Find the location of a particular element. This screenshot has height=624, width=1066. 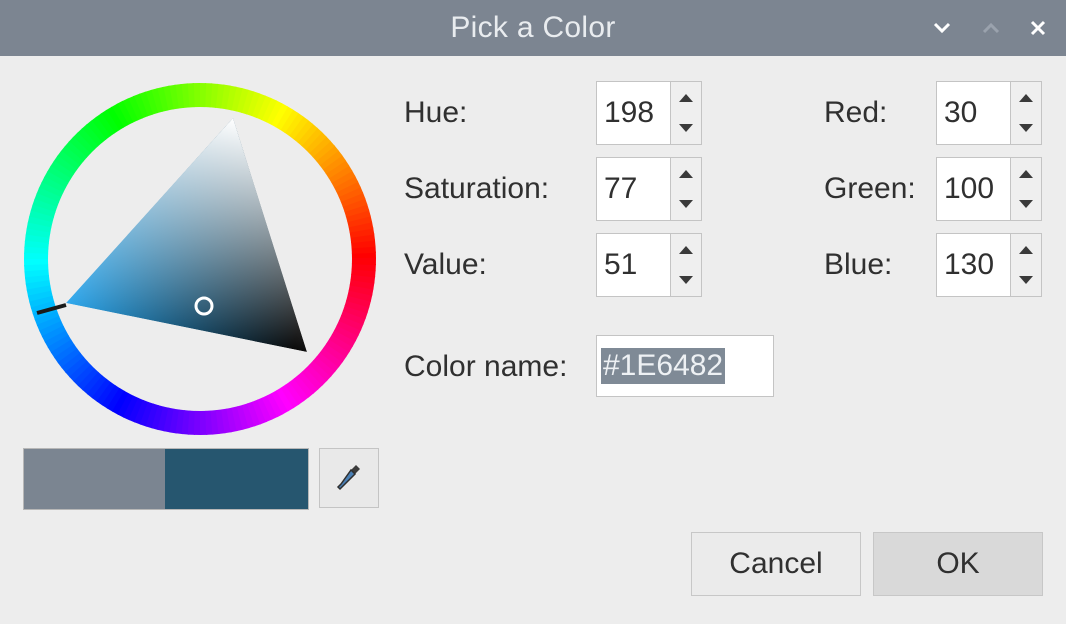

close-icon is located at coordinates (1038, 28).